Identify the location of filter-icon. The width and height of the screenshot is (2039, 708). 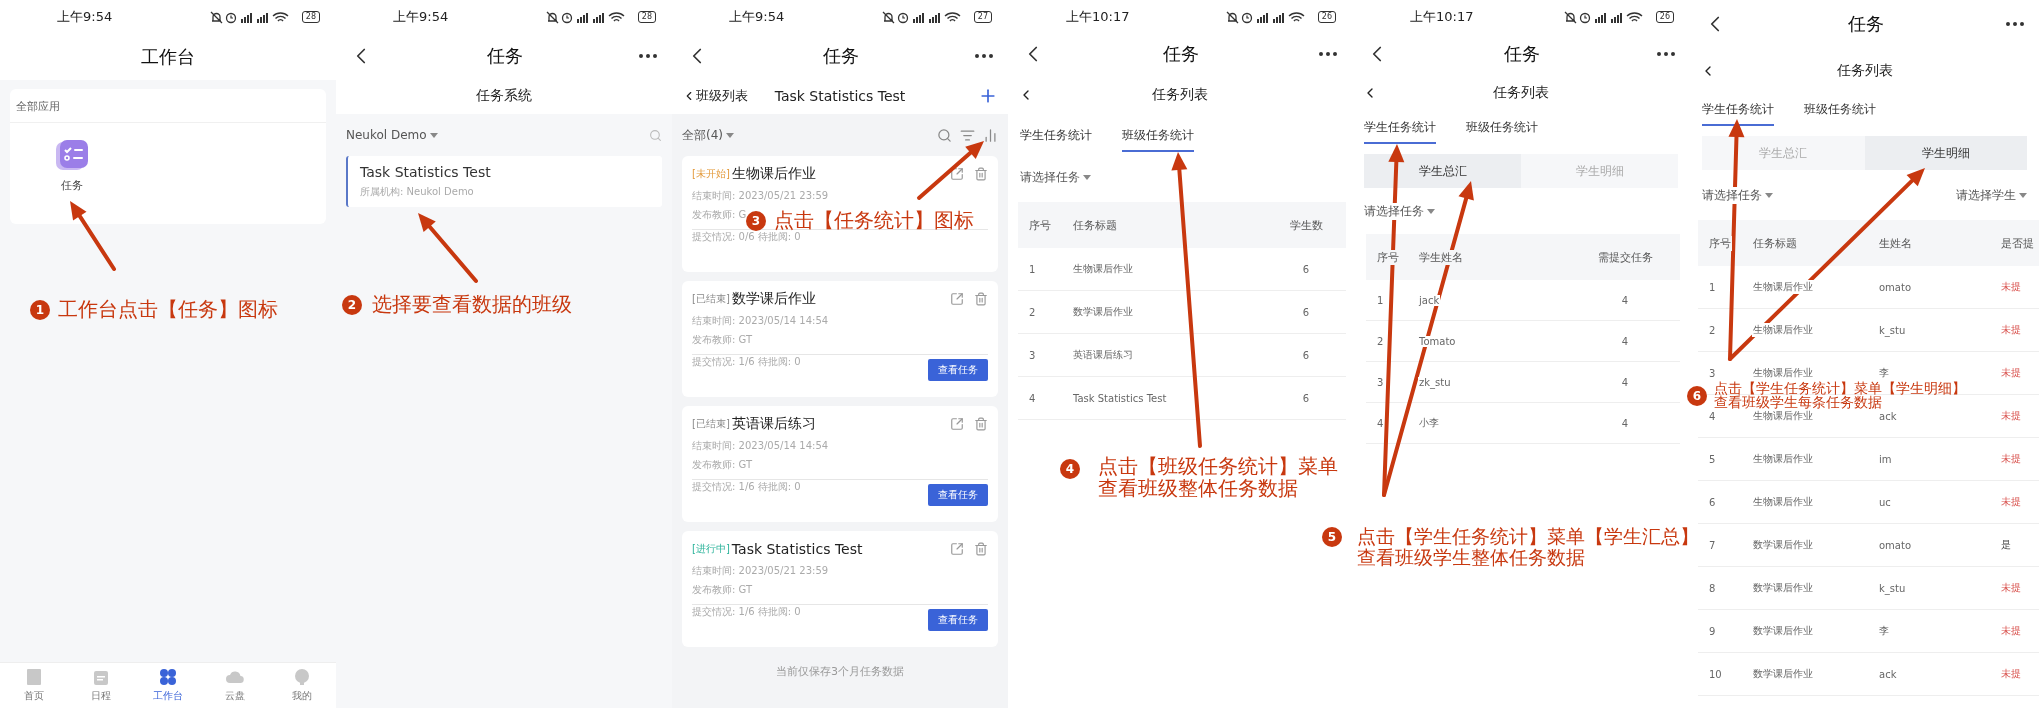
(967, 135).